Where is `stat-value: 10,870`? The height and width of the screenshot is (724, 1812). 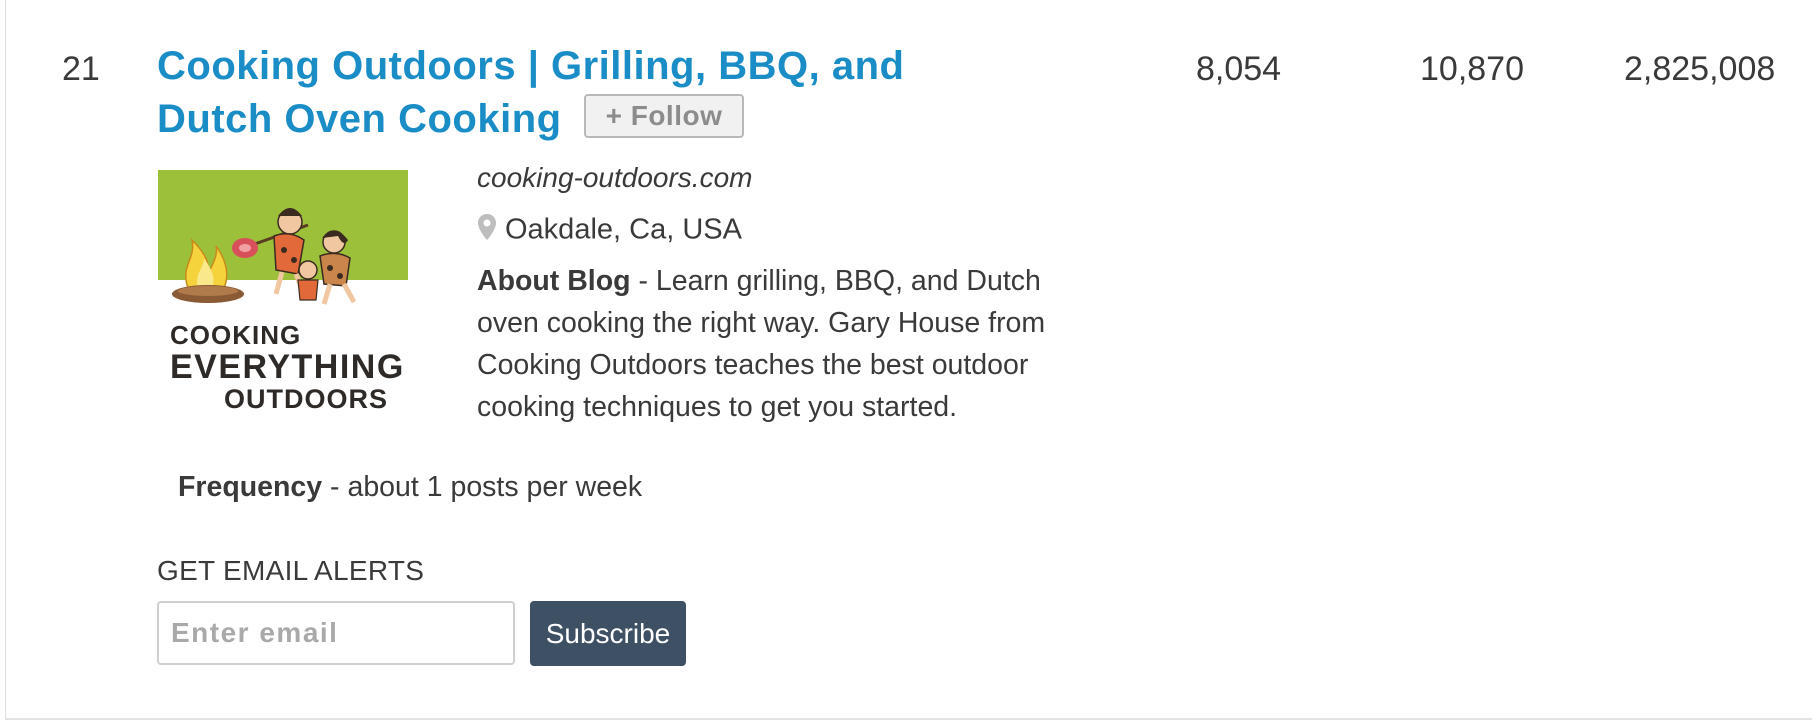 stat-value: 10,870 is located at coordinates (1472, 69).